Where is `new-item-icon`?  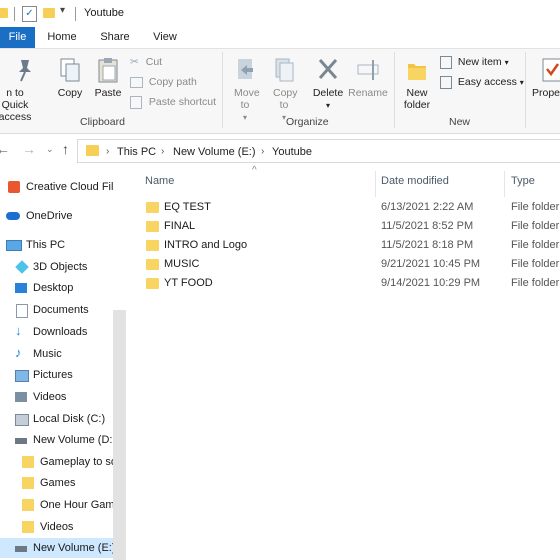
new-item-icon is located at coordinates (446, 62).